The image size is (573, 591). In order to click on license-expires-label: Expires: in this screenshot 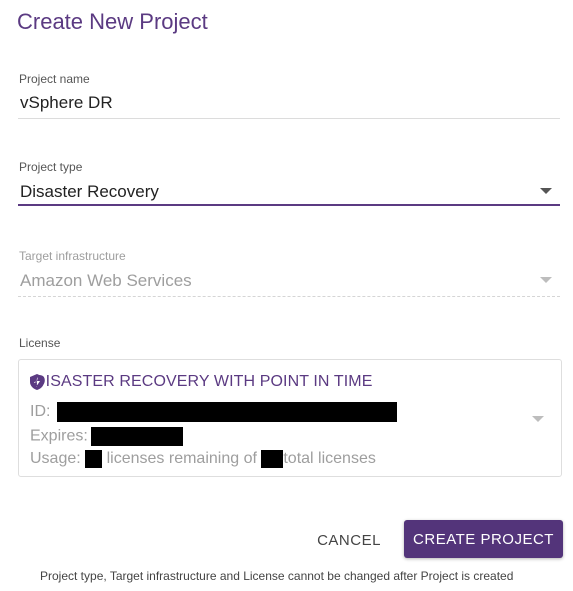, I will do `click(59, 436)`.